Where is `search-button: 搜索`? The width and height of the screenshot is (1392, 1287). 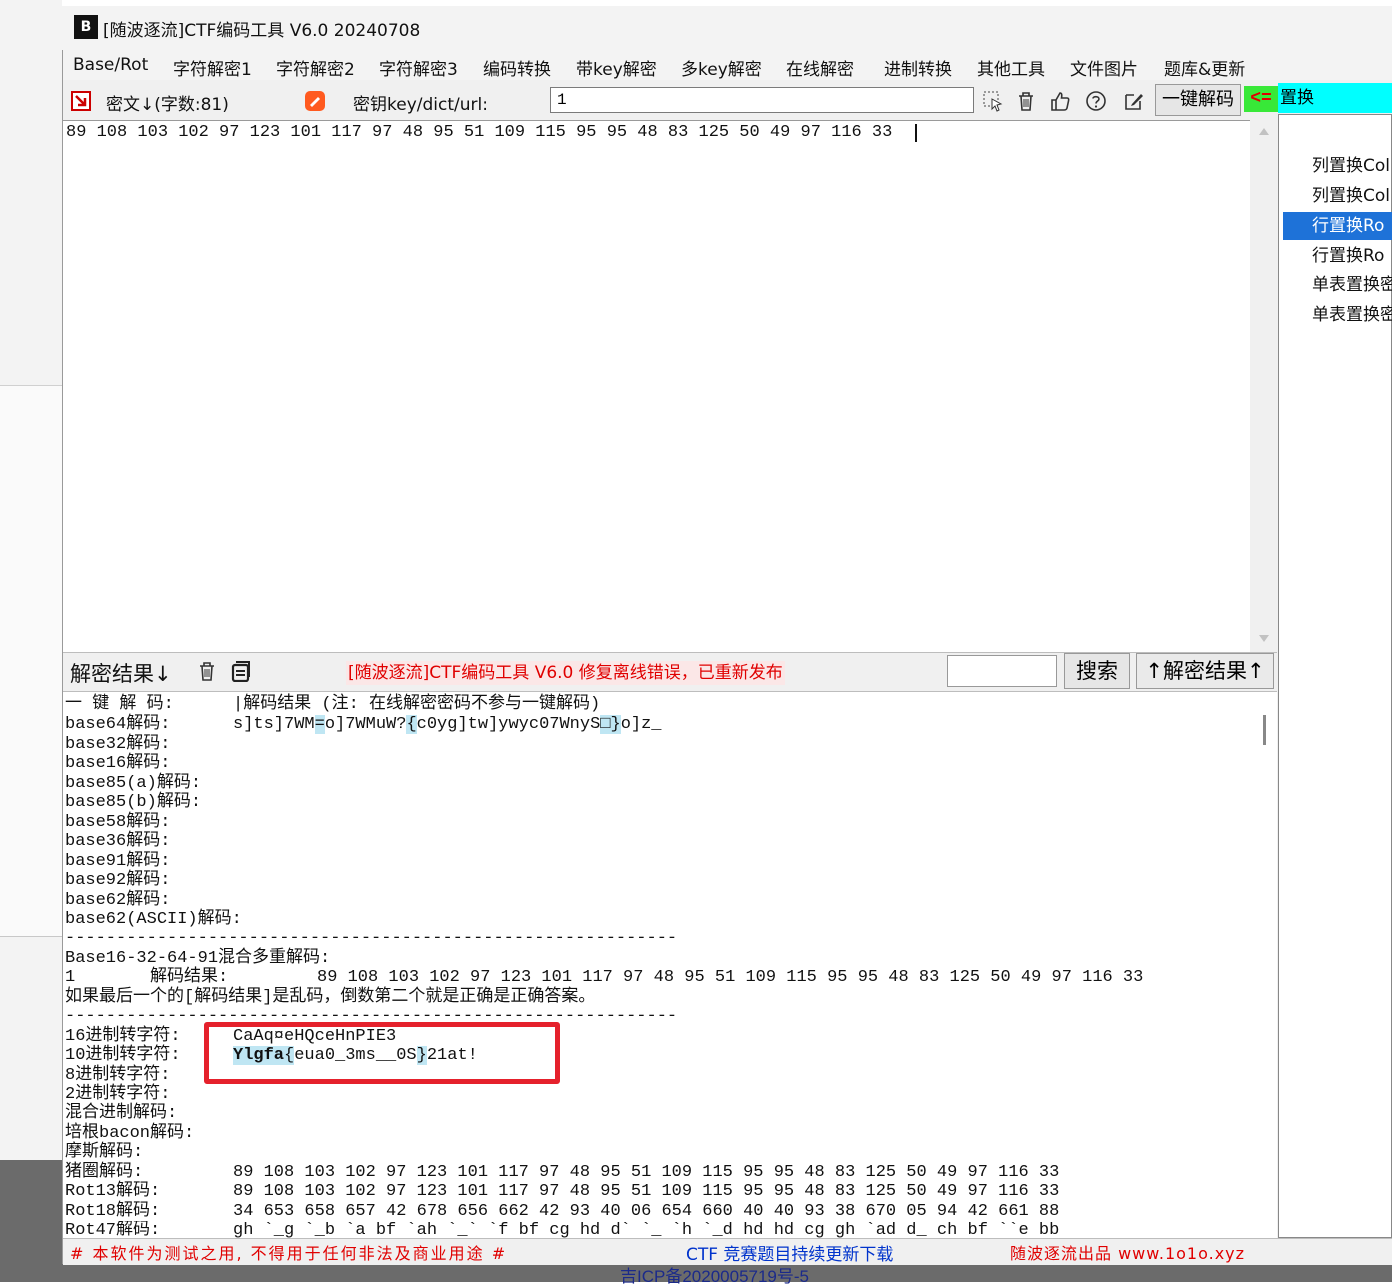 search-button: 搜索 is located at coordinates (1097, 671).